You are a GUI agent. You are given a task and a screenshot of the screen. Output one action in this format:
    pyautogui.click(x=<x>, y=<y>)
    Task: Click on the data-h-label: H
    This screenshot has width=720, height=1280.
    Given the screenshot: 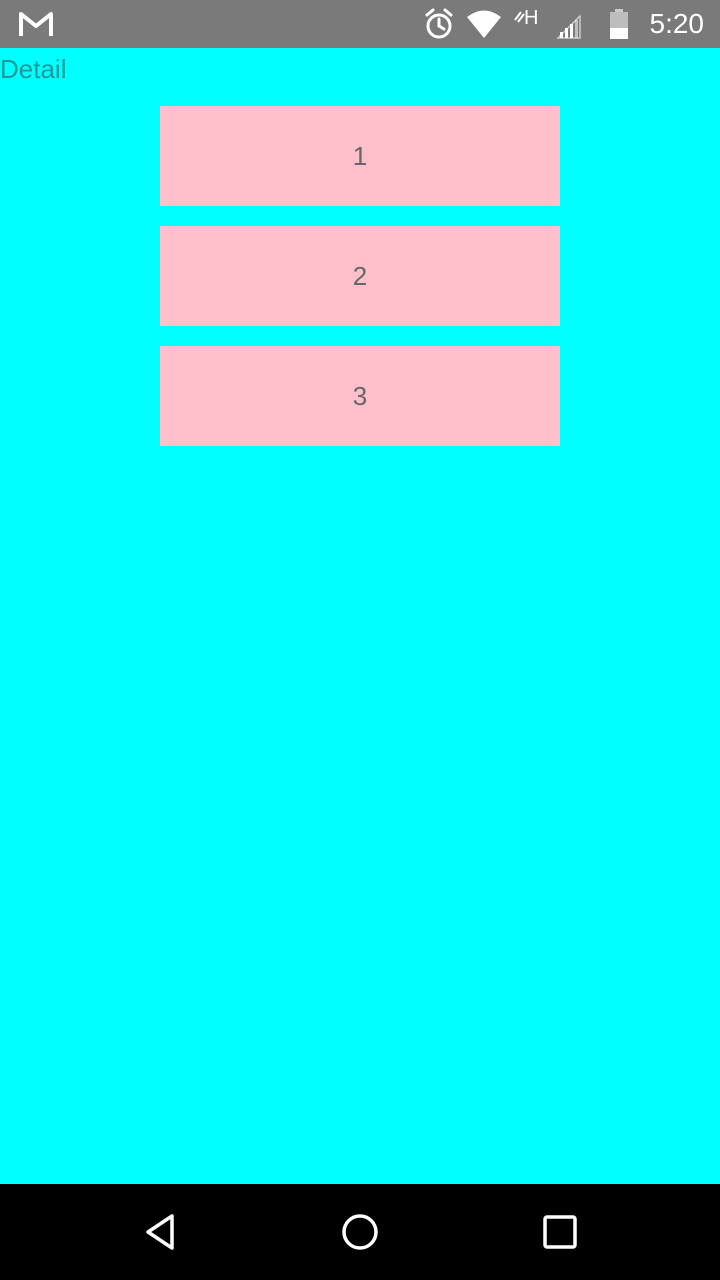 What is the action you would take?
    pyautogui.click(x=531, y=18)
    